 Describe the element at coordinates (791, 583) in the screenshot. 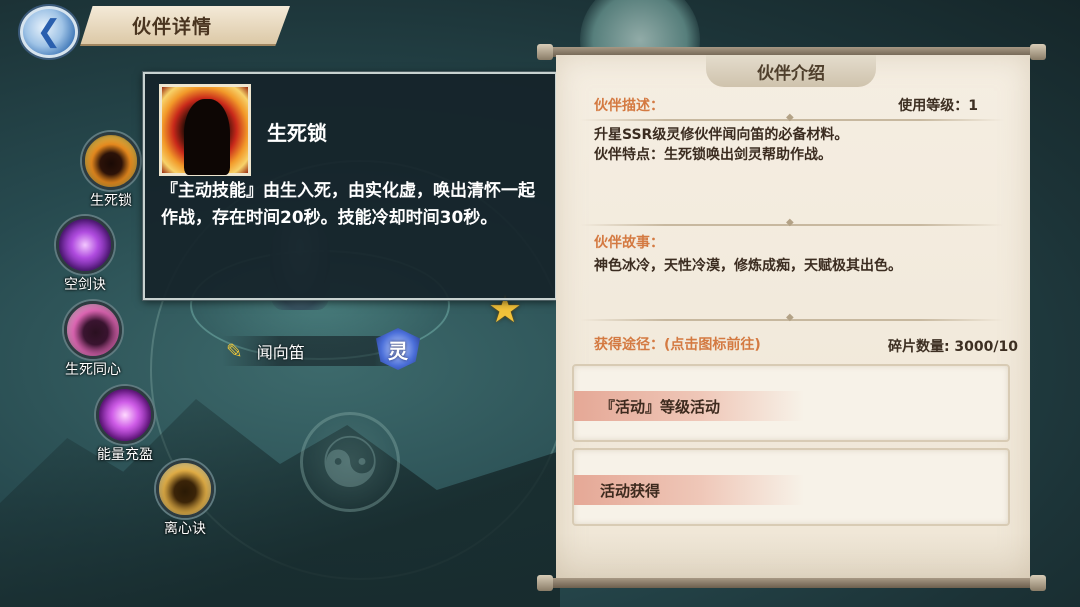

I see `scroll-rod-bottom` at that location.